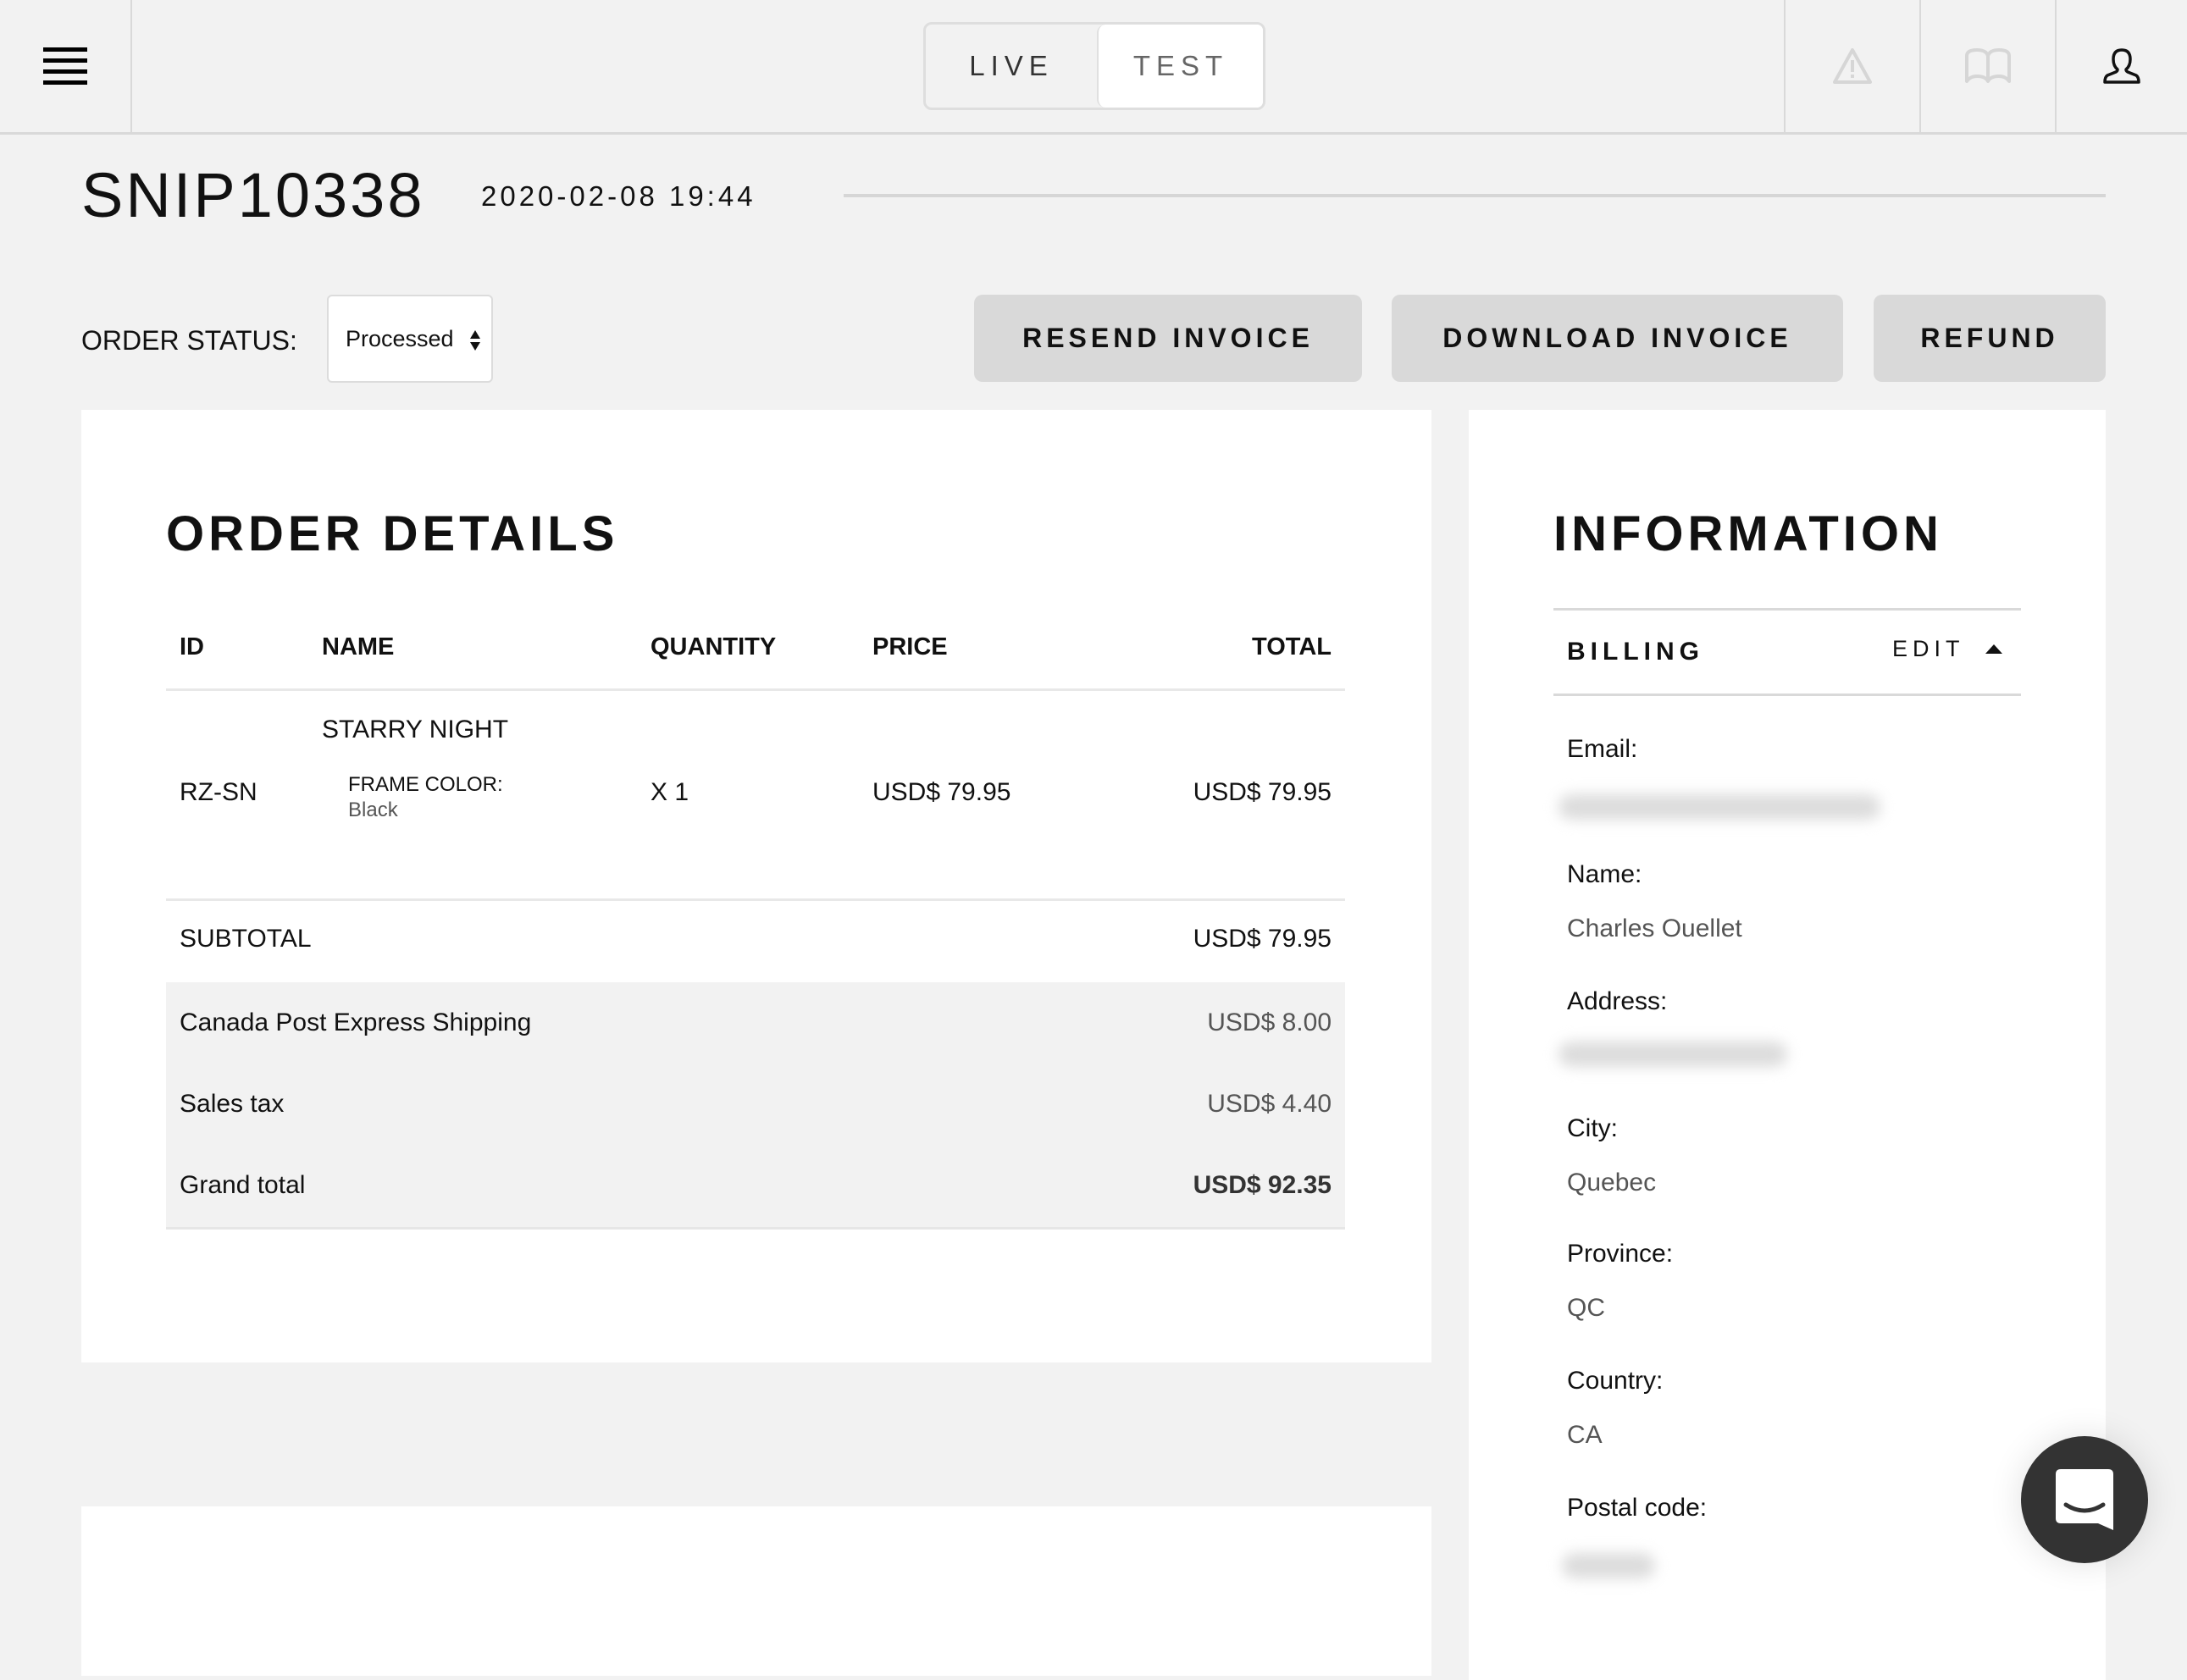  What do you see at coordinates (1168, 339) in the screenshot?
I see `resend-invoice-button: RESEND INVOICE` at bounding box center [1168, 339].